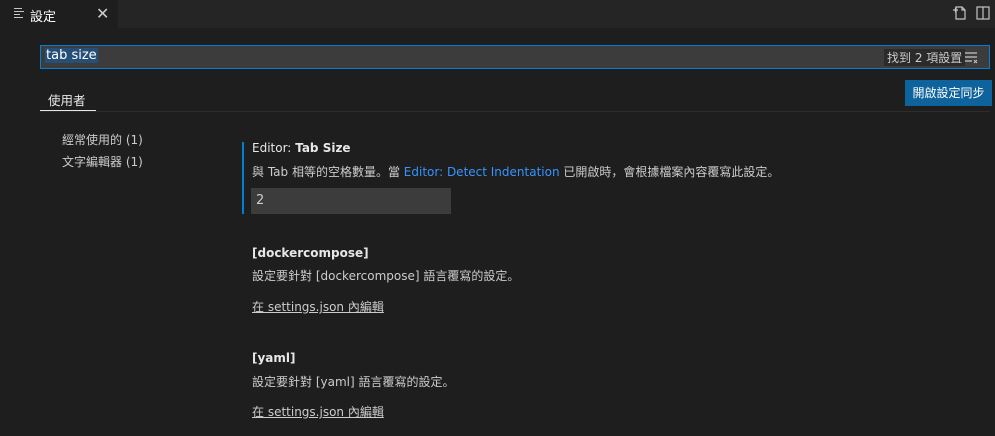 The width and height of the screenshot is (995, 436). Describe the element at coordinates (272, 148) in the screenshot. I see `setting-category: Editor:` at that location.